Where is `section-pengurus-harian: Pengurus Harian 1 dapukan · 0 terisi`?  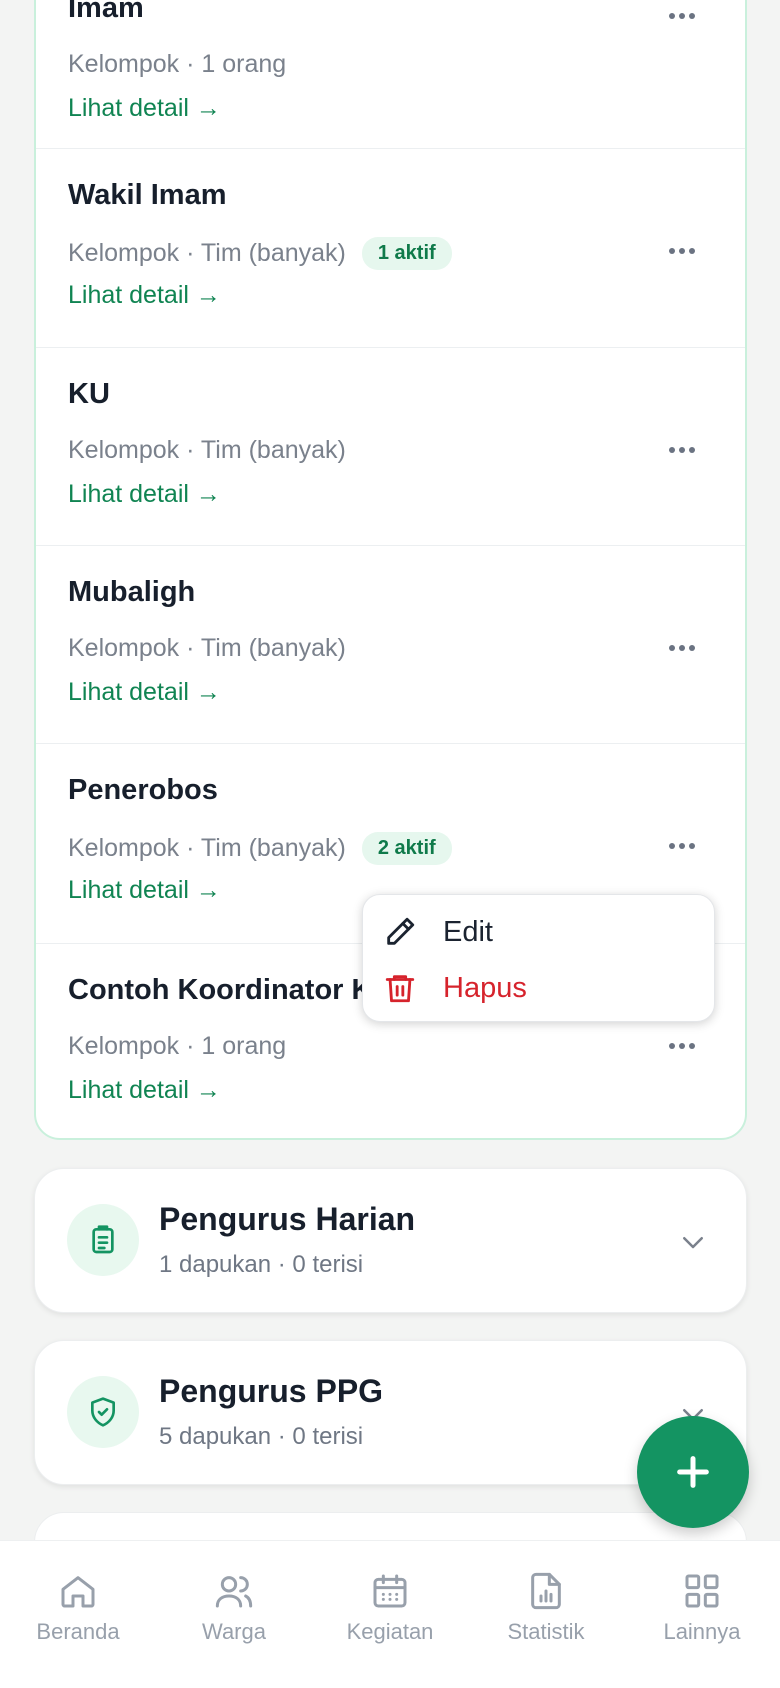 section-pengurus-harian: Pengurus Harian 1 dapukan · 0 terisi is located at coordinates (390, 1240).